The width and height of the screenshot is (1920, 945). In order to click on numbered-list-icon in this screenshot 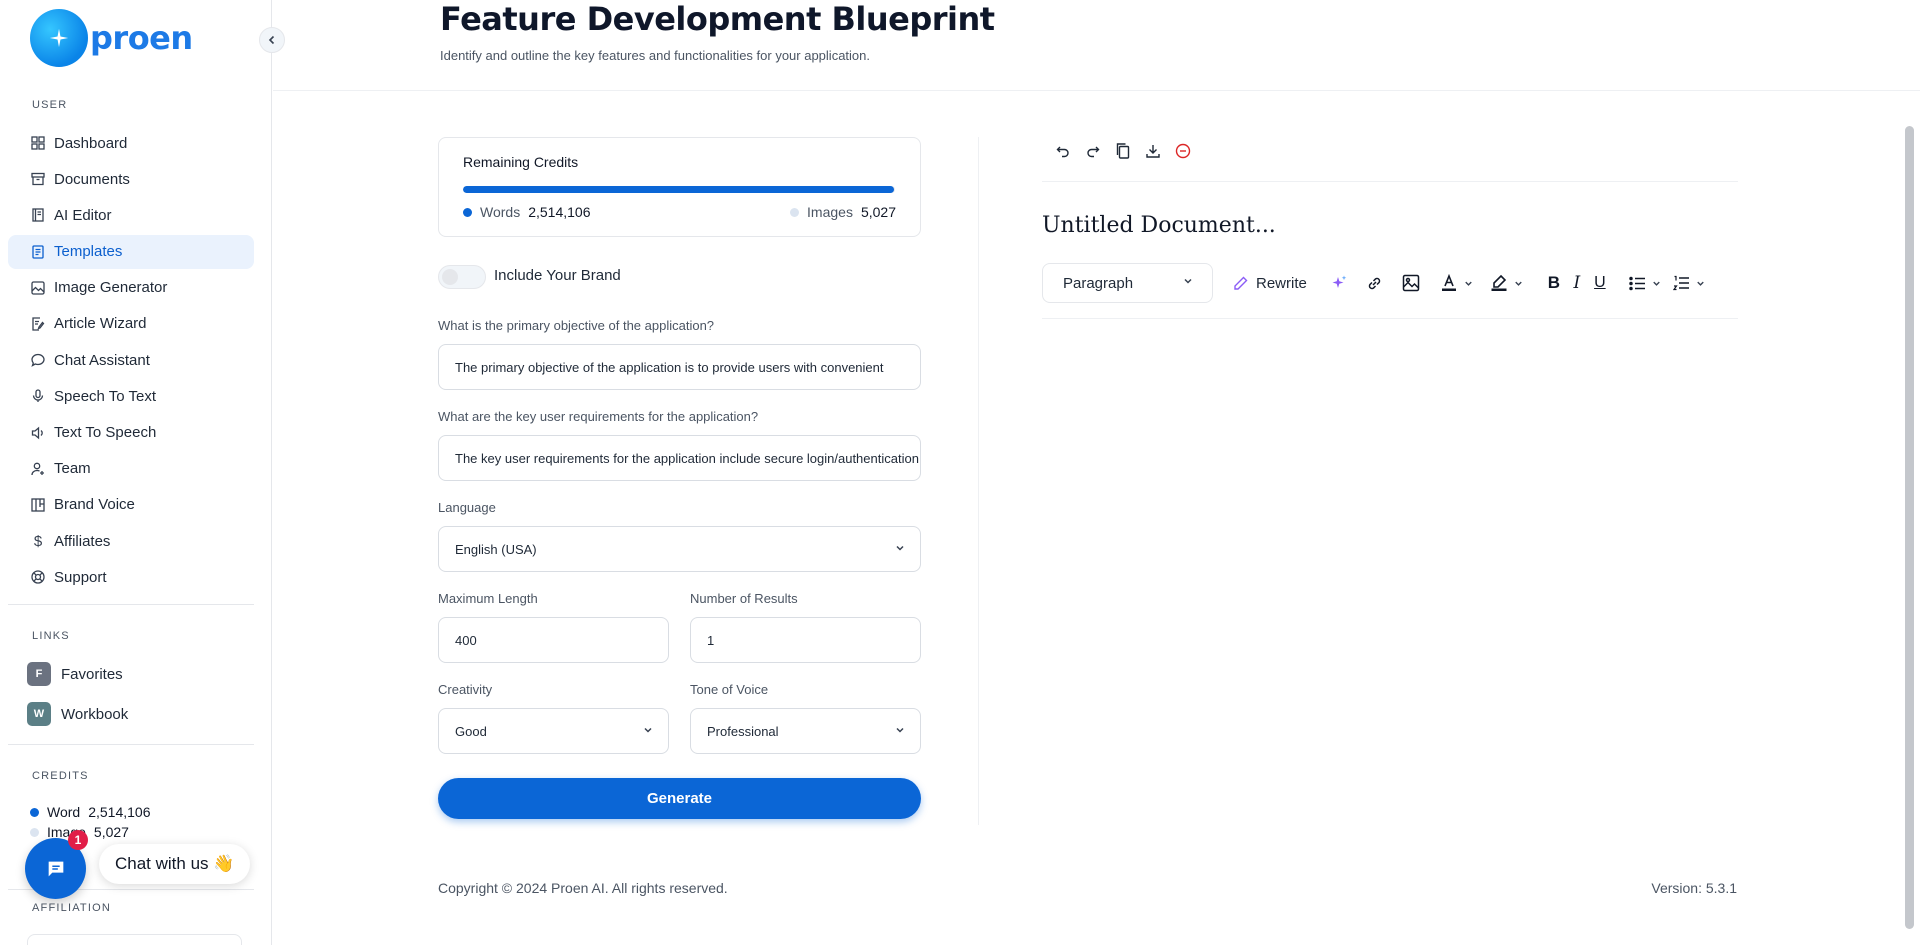, I will do `click(1682, 283)`.